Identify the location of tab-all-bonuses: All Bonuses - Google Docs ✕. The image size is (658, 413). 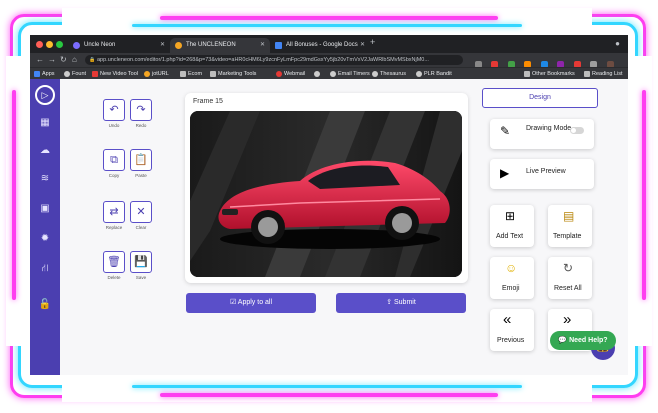
(320, 45).